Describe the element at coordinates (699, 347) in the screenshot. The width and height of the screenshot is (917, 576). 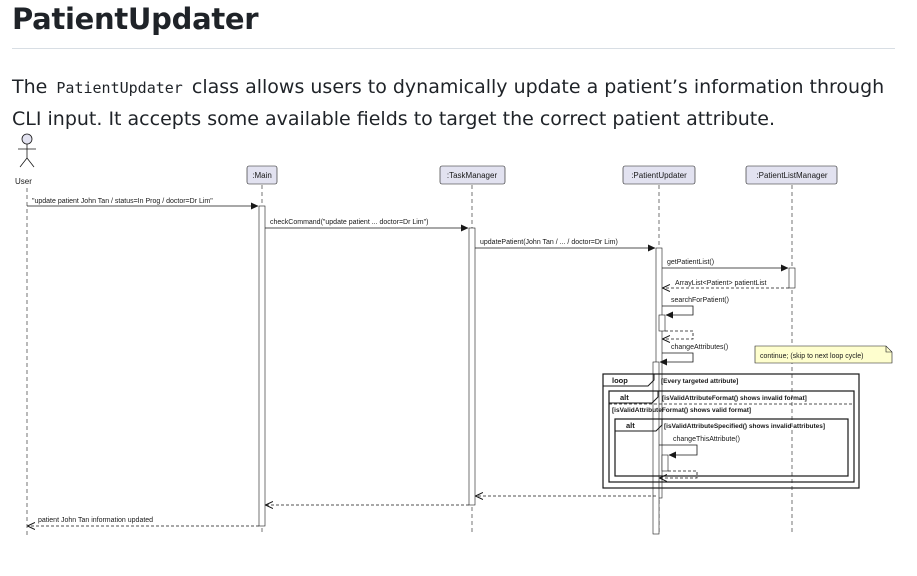
I see `message-label-change-attributes: changeAttributes()` at that location.